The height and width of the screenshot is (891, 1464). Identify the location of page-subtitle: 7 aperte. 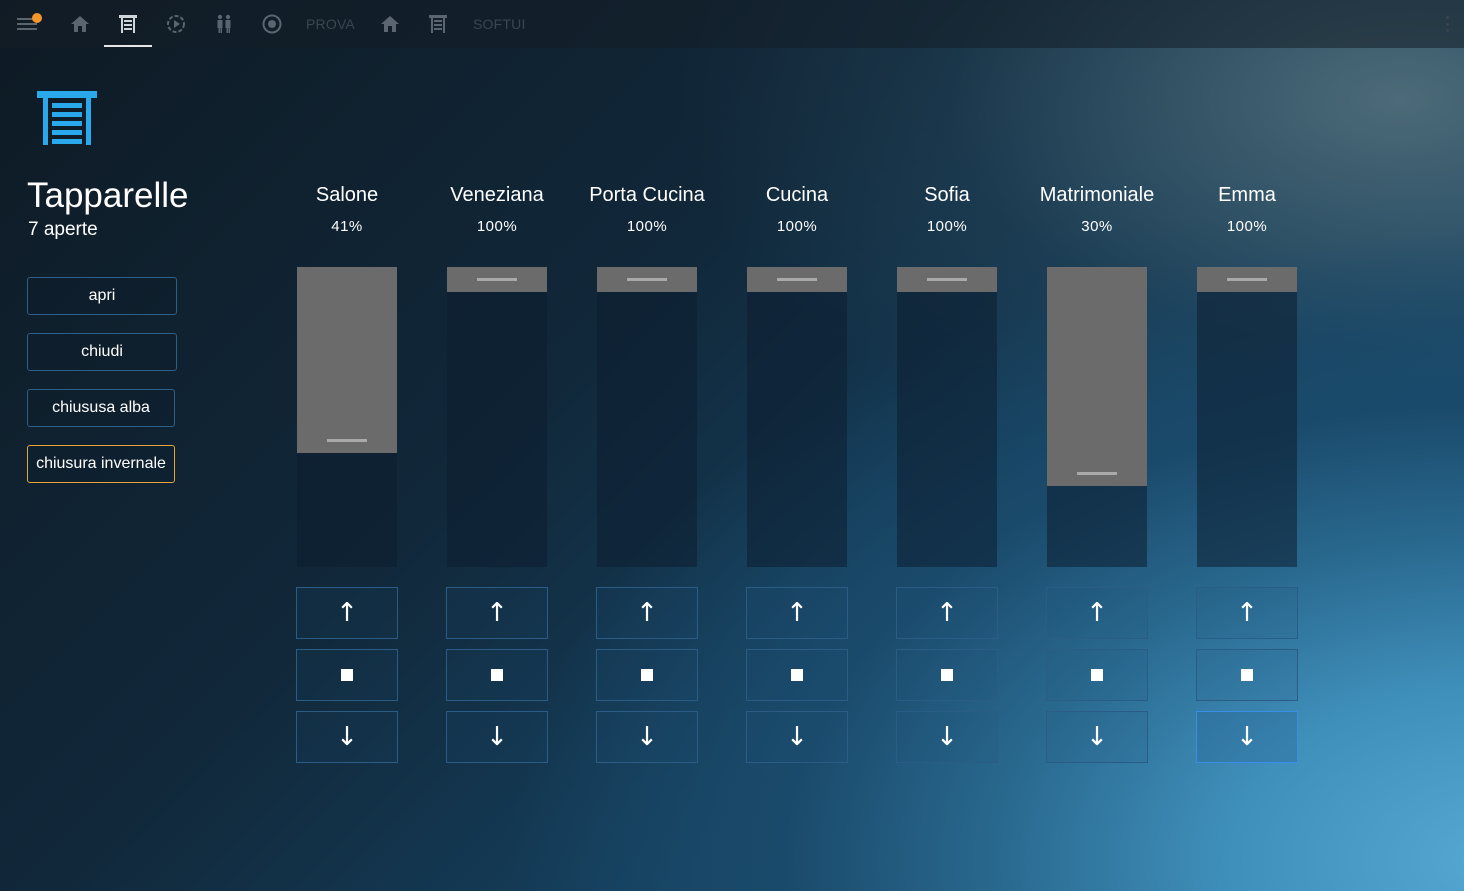
(63, 229).